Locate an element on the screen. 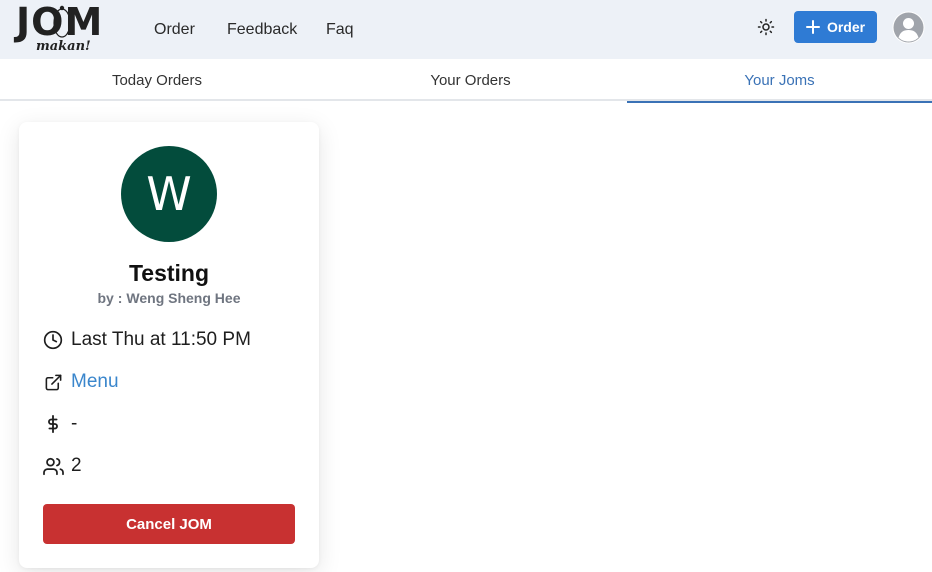 The width and height of the screenshot is (932, 572). plus-icon is located at coordinates (812, 27).